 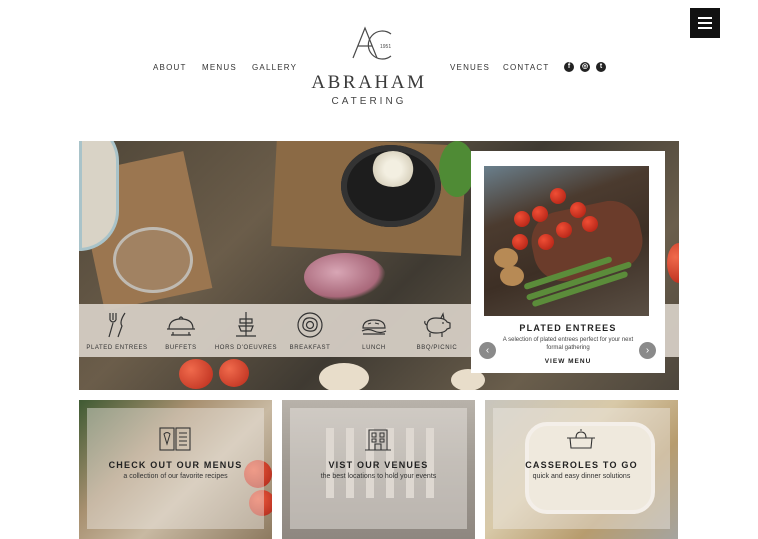 I want to click on chafing-dish-icon, so click(x=181, y=326).